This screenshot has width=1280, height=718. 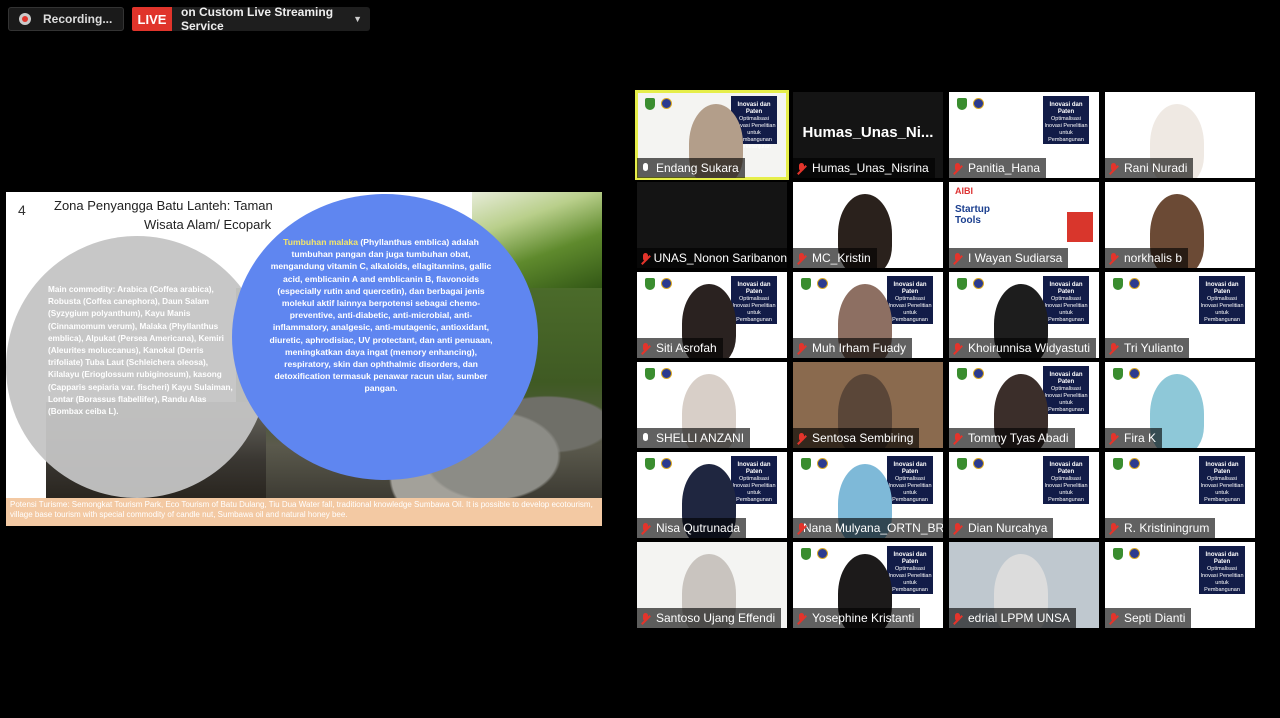 What do you see at coordinates (1180, 405) in the screenshot?
I see `participant-tile: Fira K` at bounding box center [1180, 405].